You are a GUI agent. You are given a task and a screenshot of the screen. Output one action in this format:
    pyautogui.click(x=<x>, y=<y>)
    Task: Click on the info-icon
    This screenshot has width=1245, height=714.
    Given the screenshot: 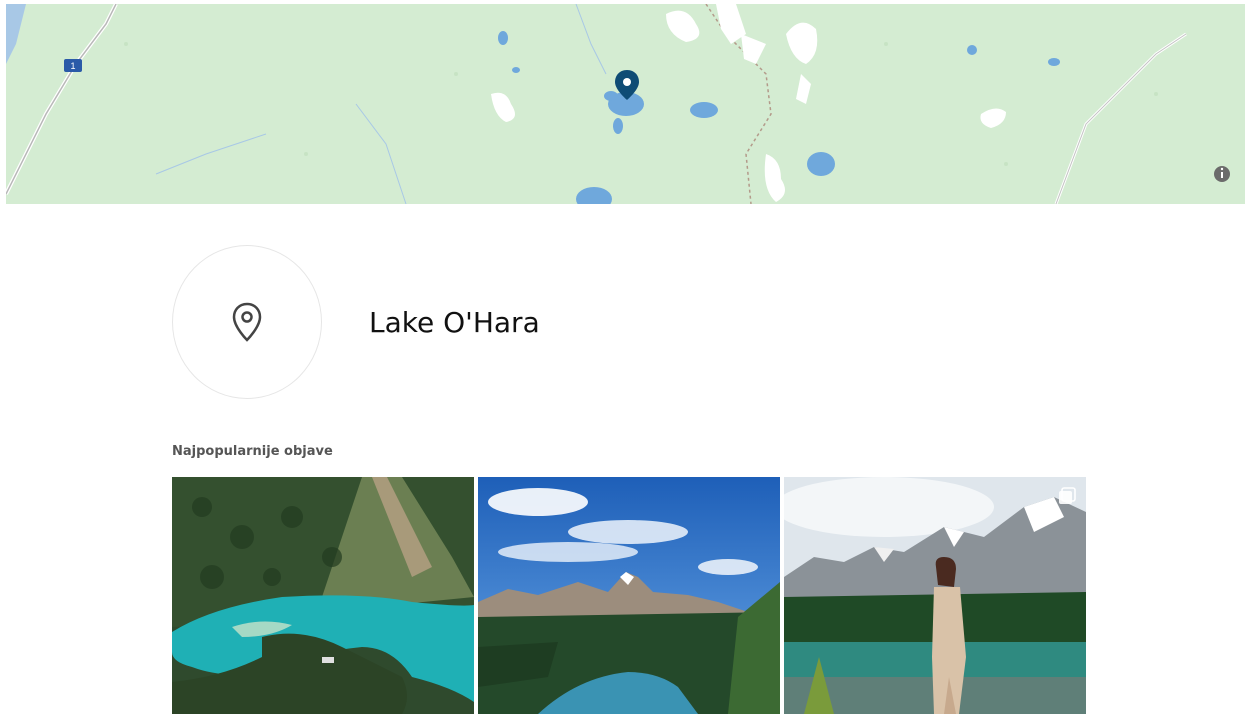 What is the action you would take?
    pyautogui.click(x=1222, y=174)
    